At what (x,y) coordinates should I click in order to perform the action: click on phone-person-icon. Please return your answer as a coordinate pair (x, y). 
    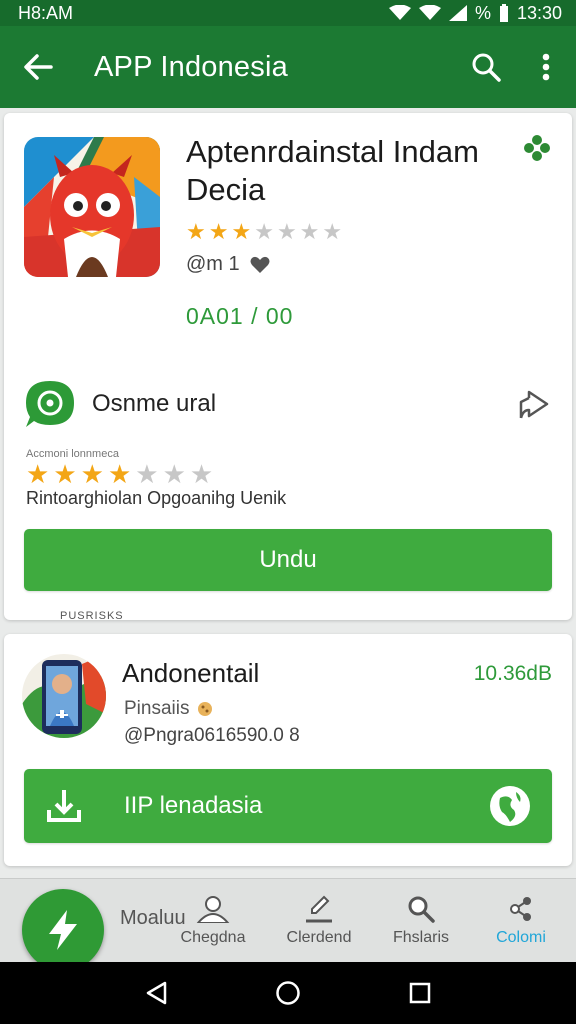
    Looking at the image, I should click on (64, 696).